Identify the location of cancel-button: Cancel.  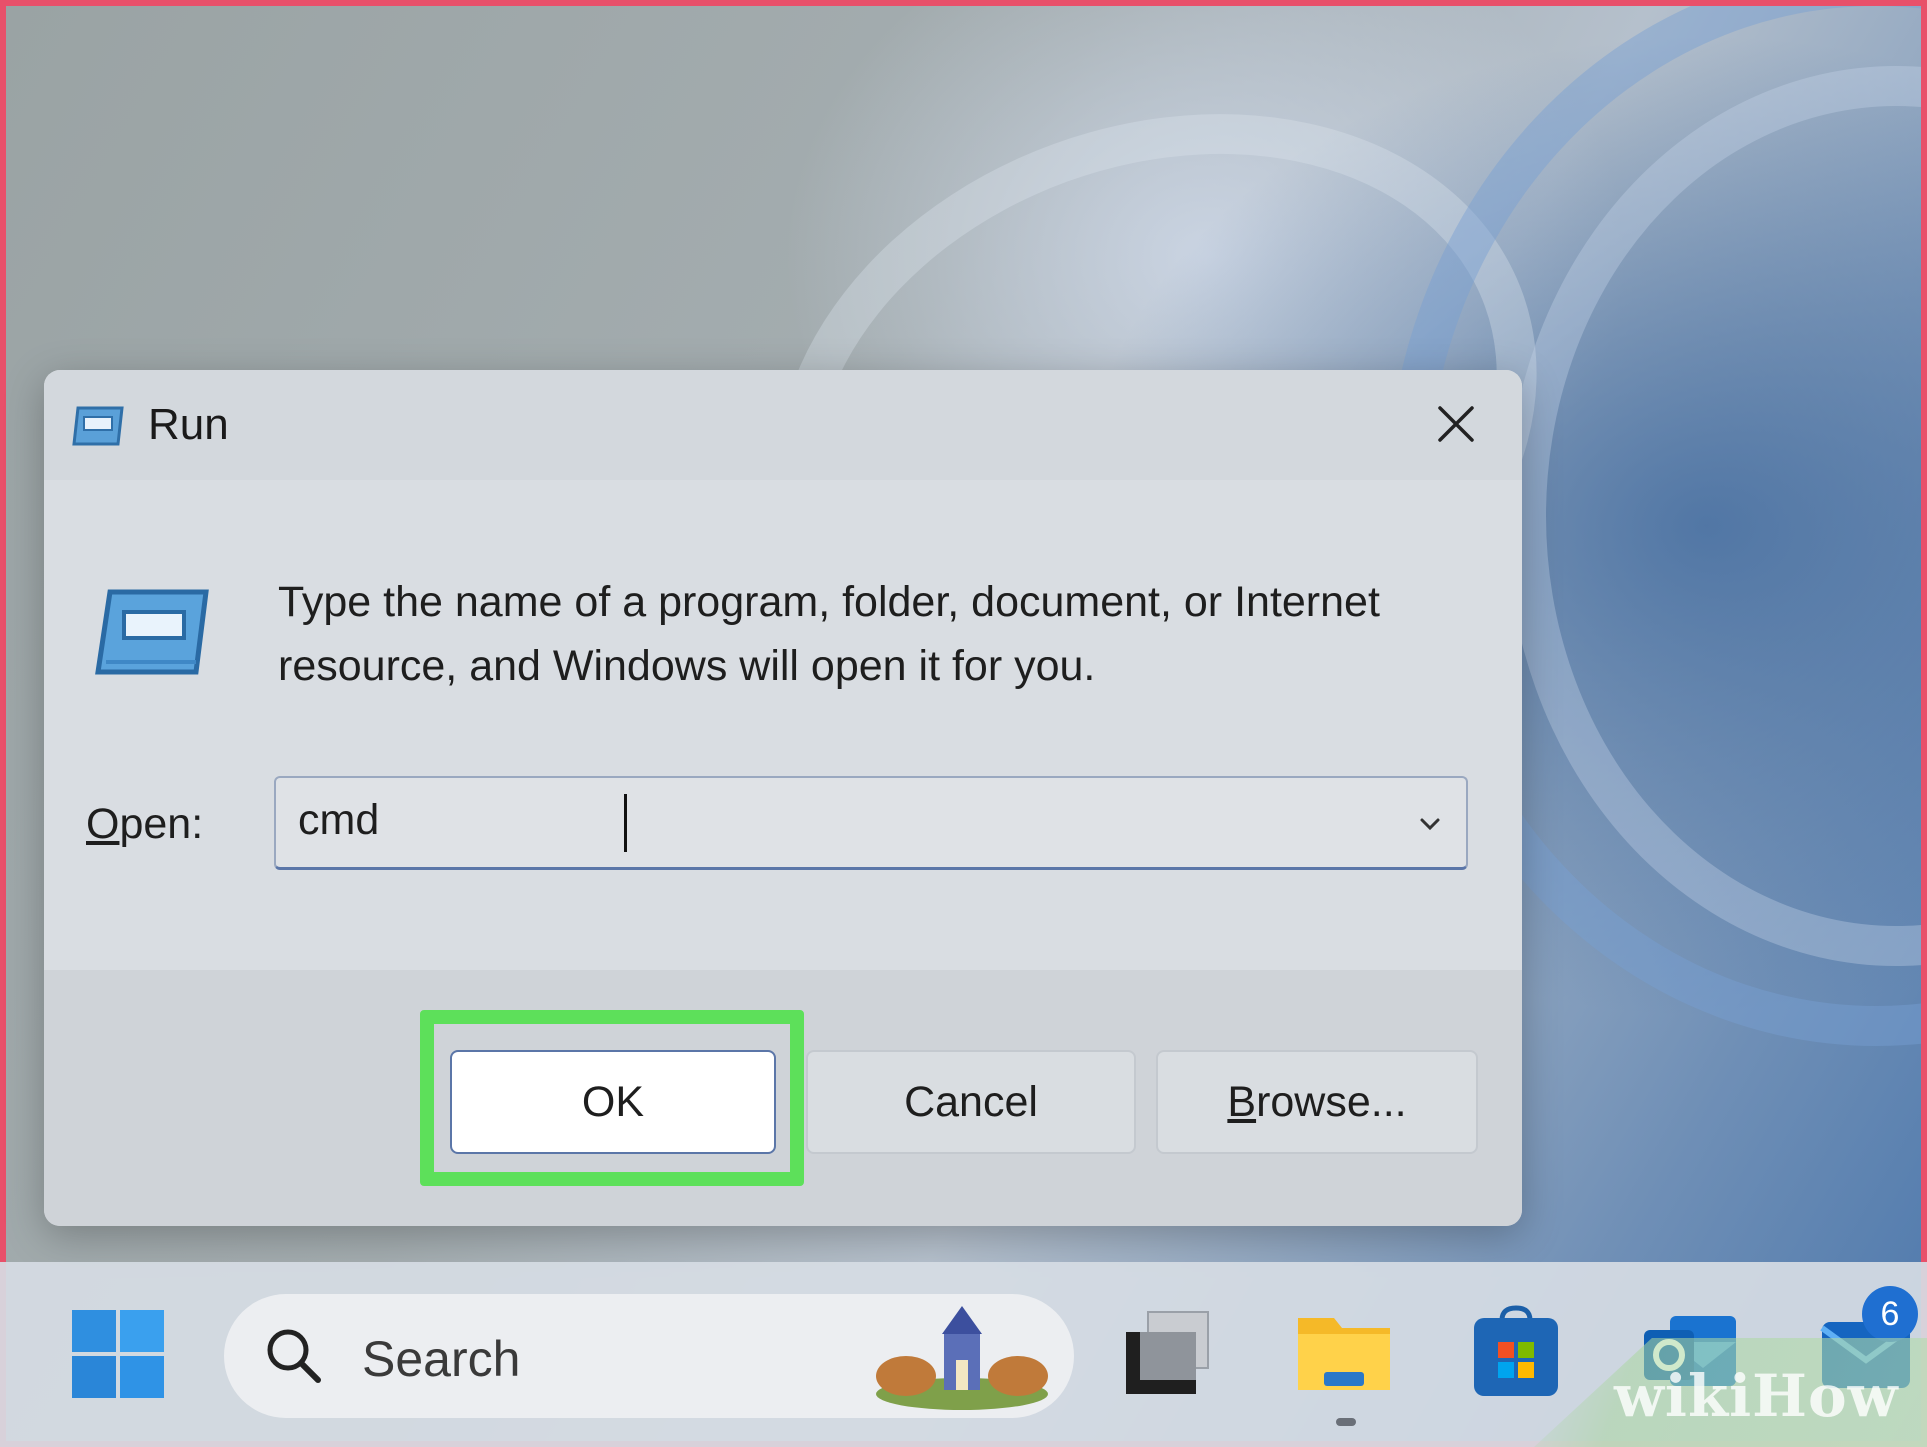
(971, 1102).